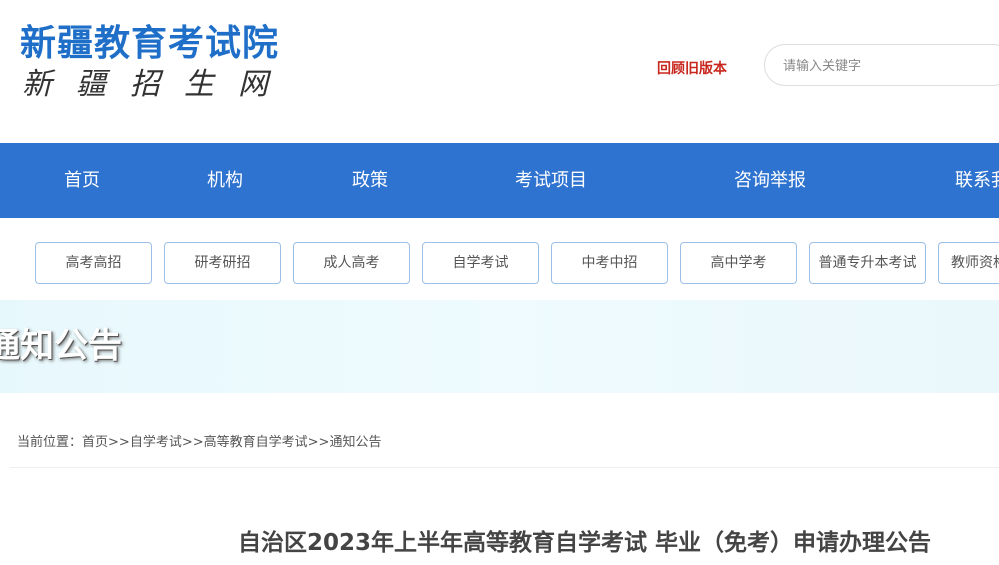 The width and height of the screenshot is (999, 565). Describe the element at coordinates (551, 180) in the screenshot. I see `nav-item-exam-projects: 考试项目` at that location.